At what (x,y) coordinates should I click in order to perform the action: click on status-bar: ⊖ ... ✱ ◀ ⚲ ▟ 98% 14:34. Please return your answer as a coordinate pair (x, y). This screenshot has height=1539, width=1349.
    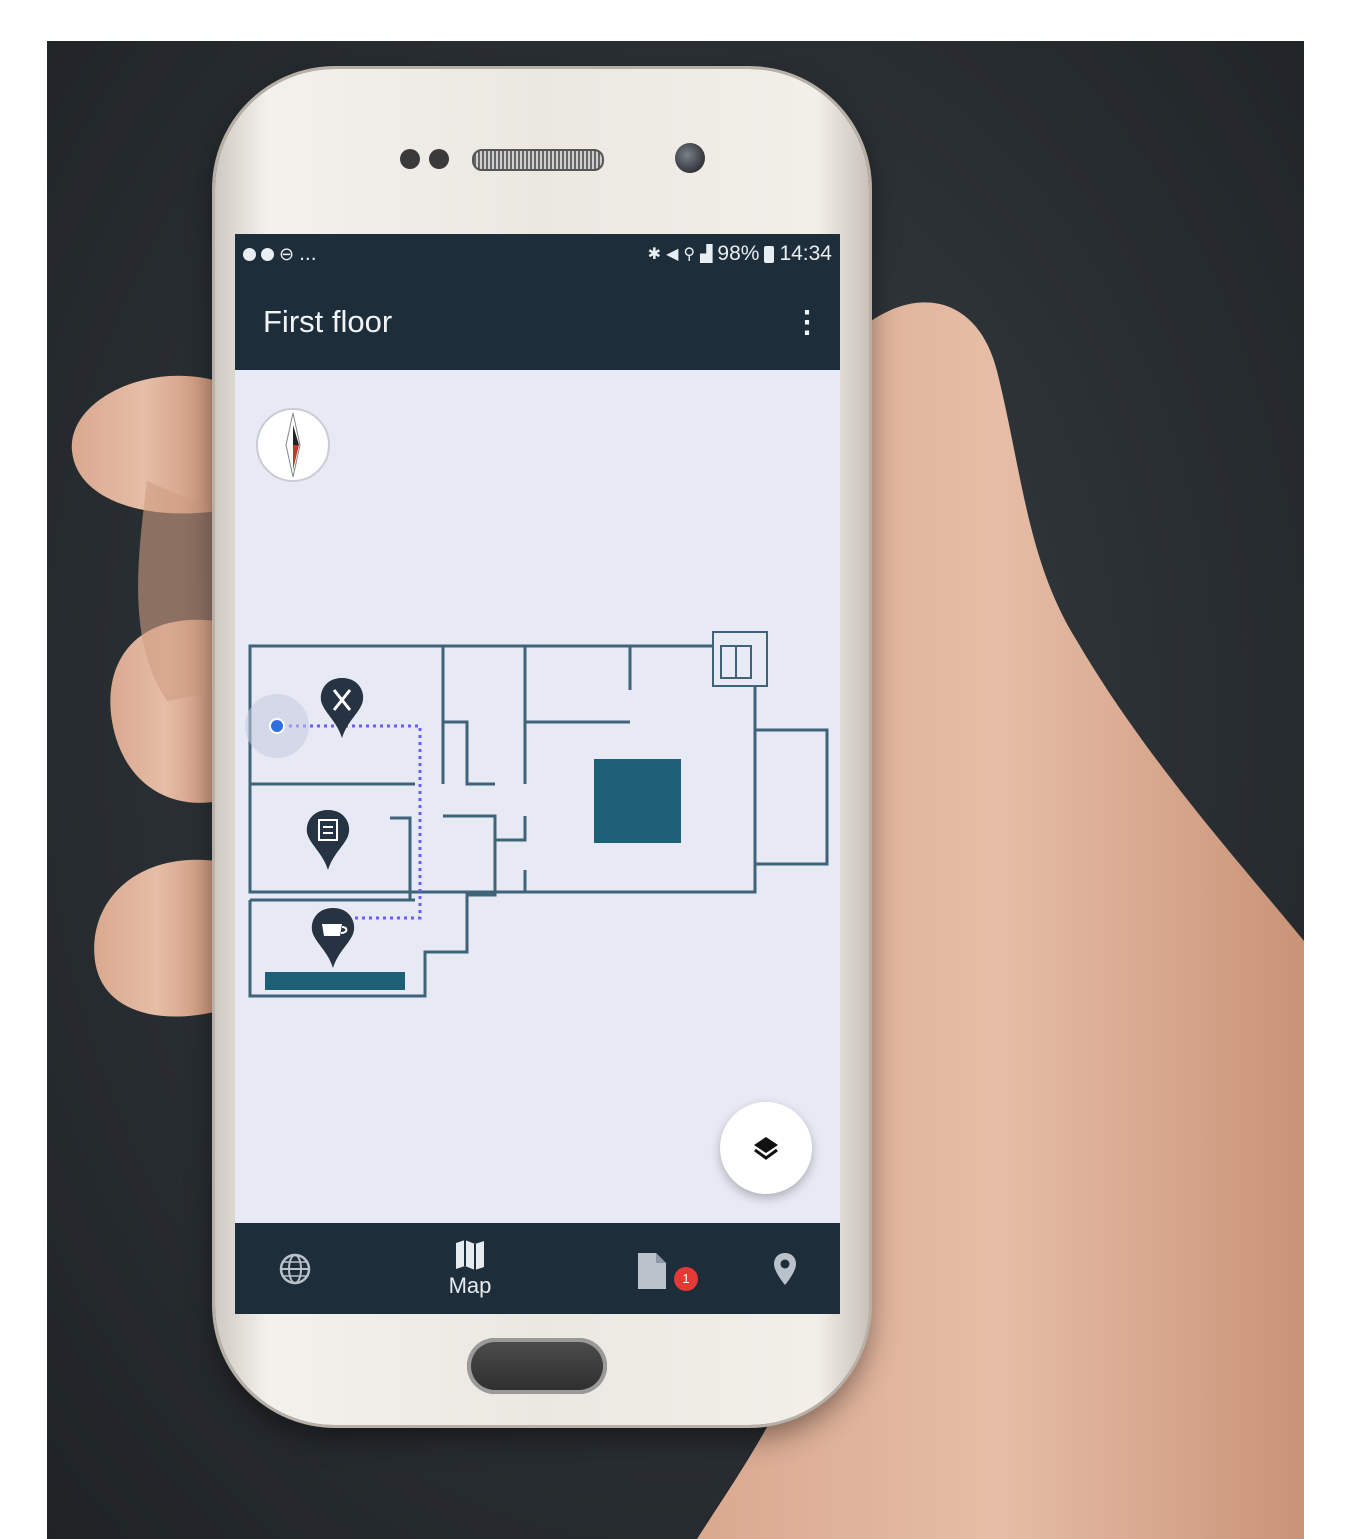
    Looking at the image, I should click on (537, 254).